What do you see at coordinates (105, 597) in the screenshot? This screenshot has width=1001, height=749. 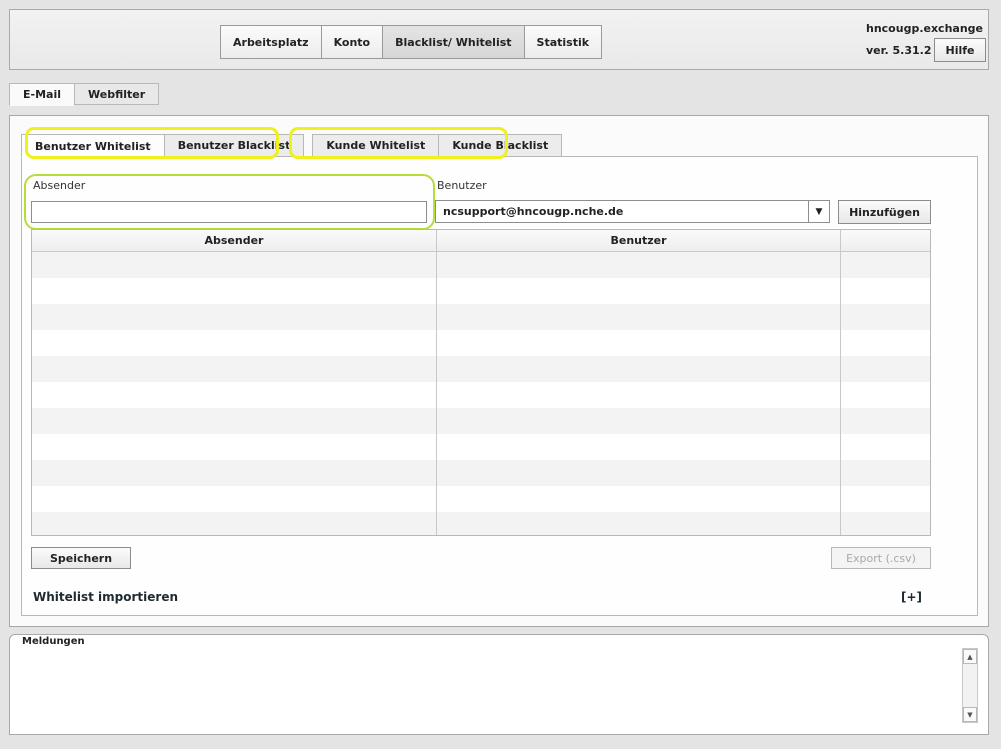 I see `import-section-title: Whitelist importieren` at bounding box center [105, 597].